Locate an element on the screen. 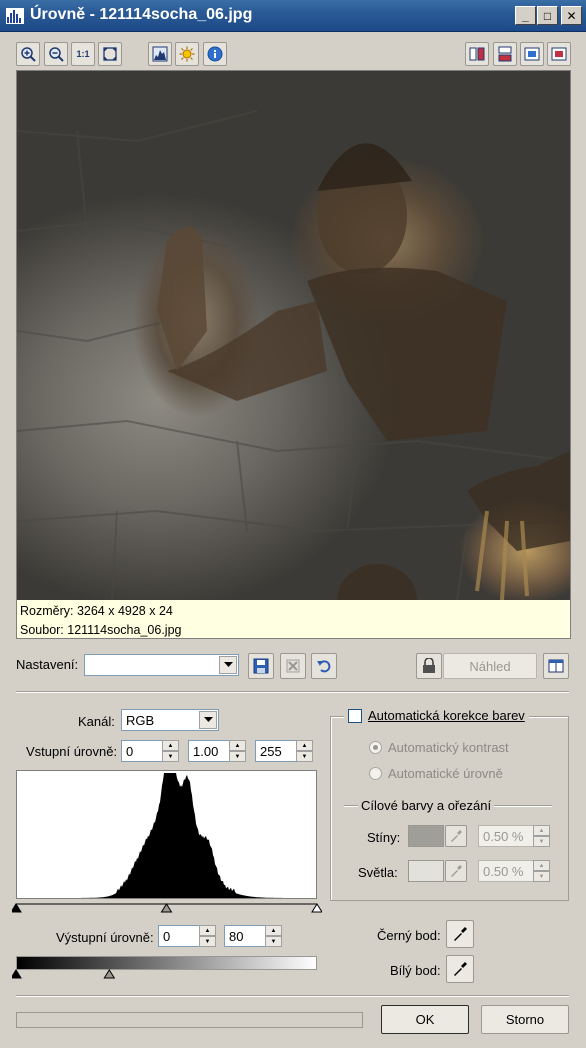 The image size is (586, 1048). input-white-value: 255 is located at coordinates (275, 751).